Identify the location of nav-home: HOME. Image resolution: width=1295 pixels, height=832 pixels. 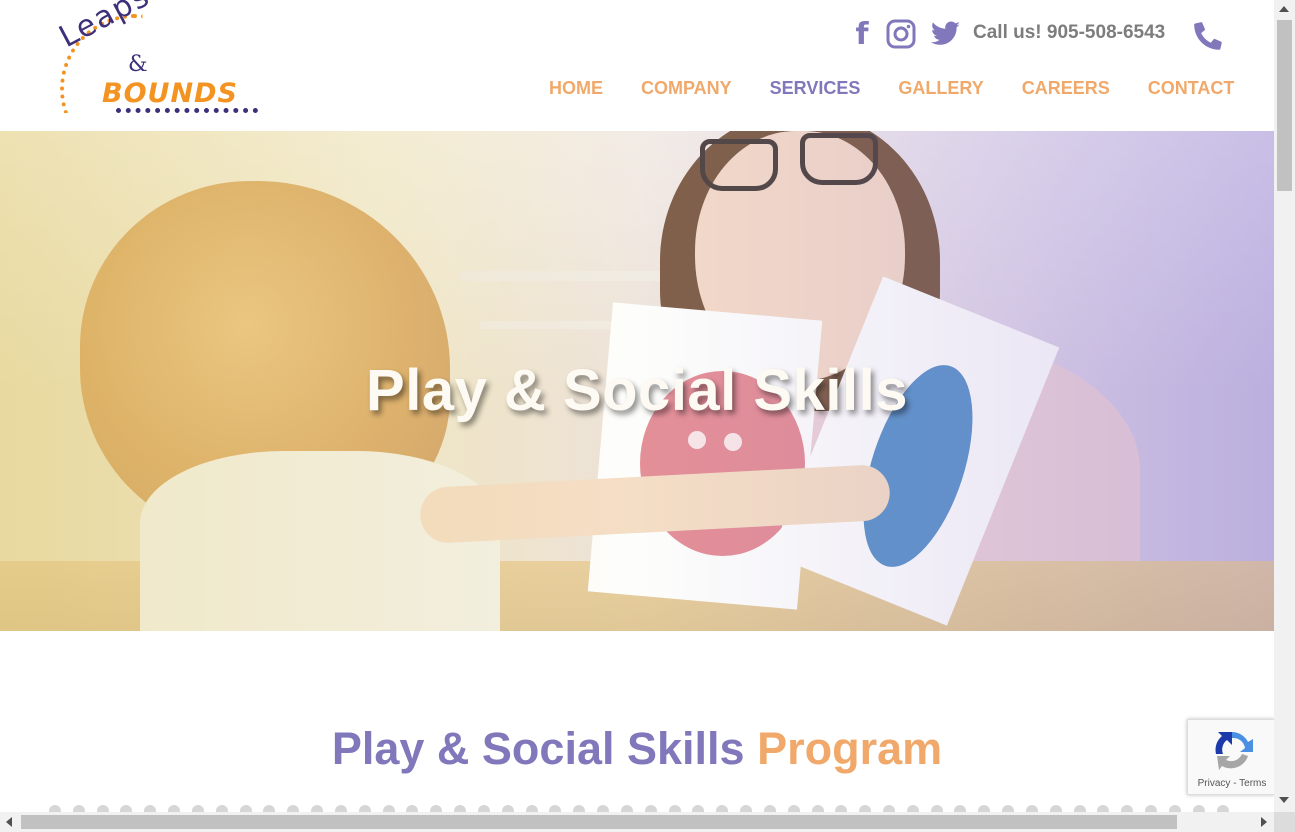
(576, 88).